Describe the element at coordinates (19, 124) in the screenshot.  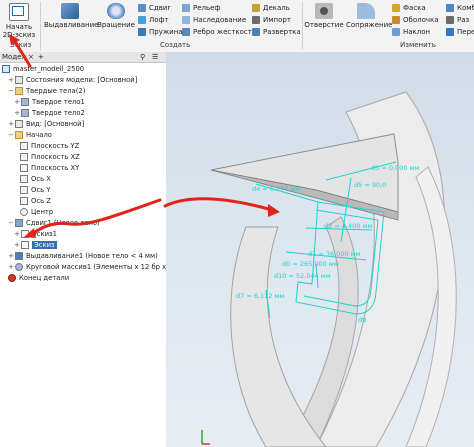
I see `view-icon` at that location.